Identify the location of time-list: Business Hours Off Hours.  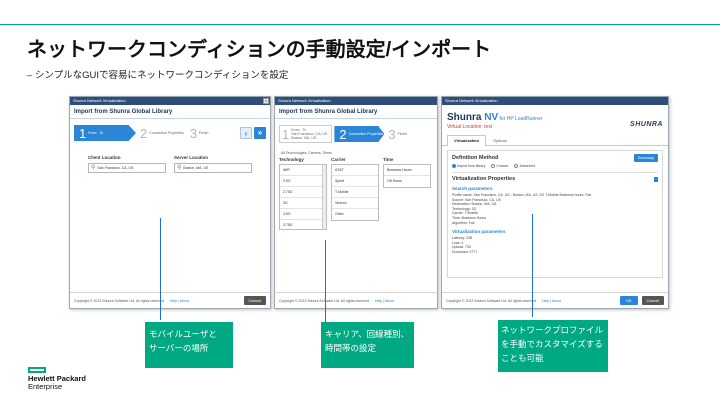
(407, 176).